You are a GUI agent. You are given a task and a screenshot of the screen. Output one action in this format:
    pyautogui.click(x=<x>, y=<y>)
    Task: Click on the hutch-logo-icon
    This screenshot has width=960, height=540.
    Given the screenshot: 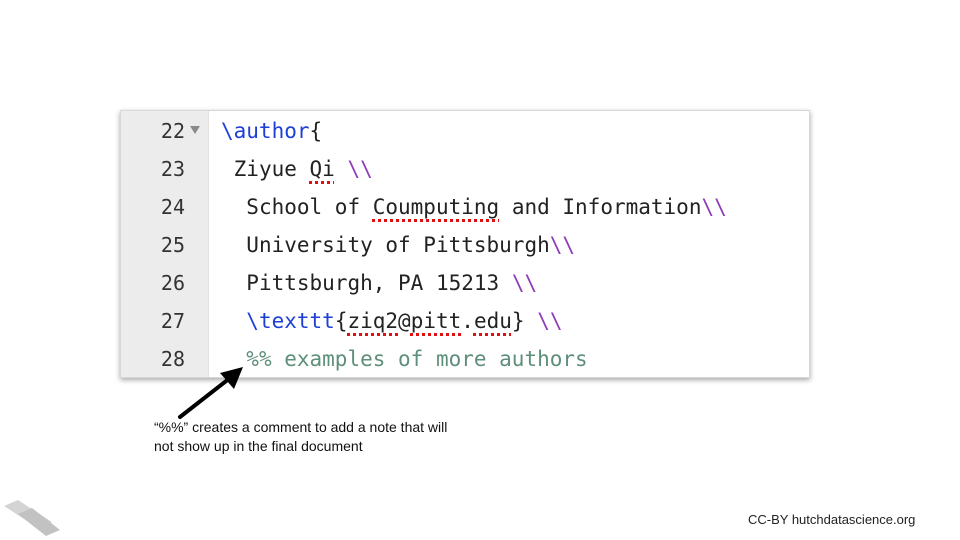 What is the action you would take?
    pyautogui.click(x=32, y=518)
    